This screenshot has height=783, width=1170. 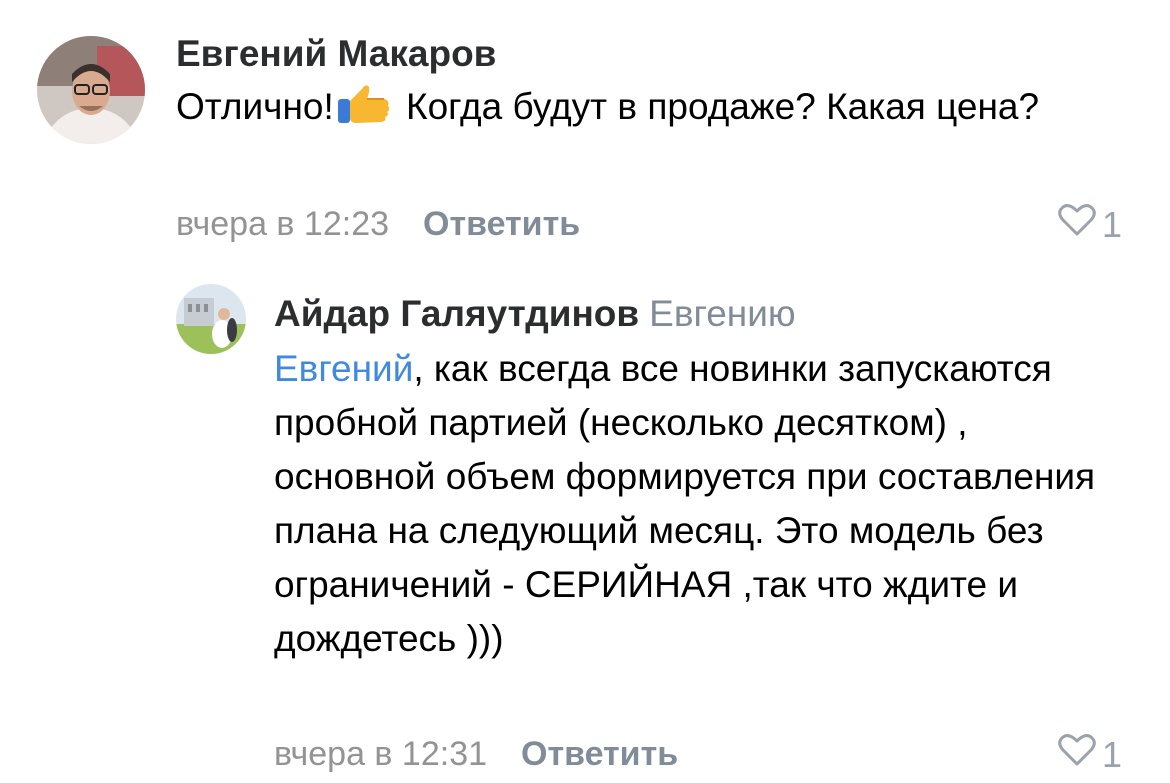 I want to click on comment-text-part: Когда будут в продаже? Какая цена?, so click(x=717, y=106).